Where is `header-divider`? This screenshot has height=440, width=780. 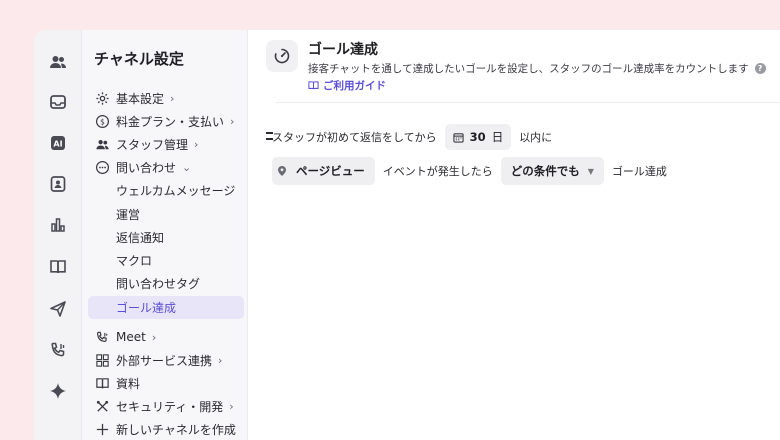
header-divider is located at coordinates (528, 102).